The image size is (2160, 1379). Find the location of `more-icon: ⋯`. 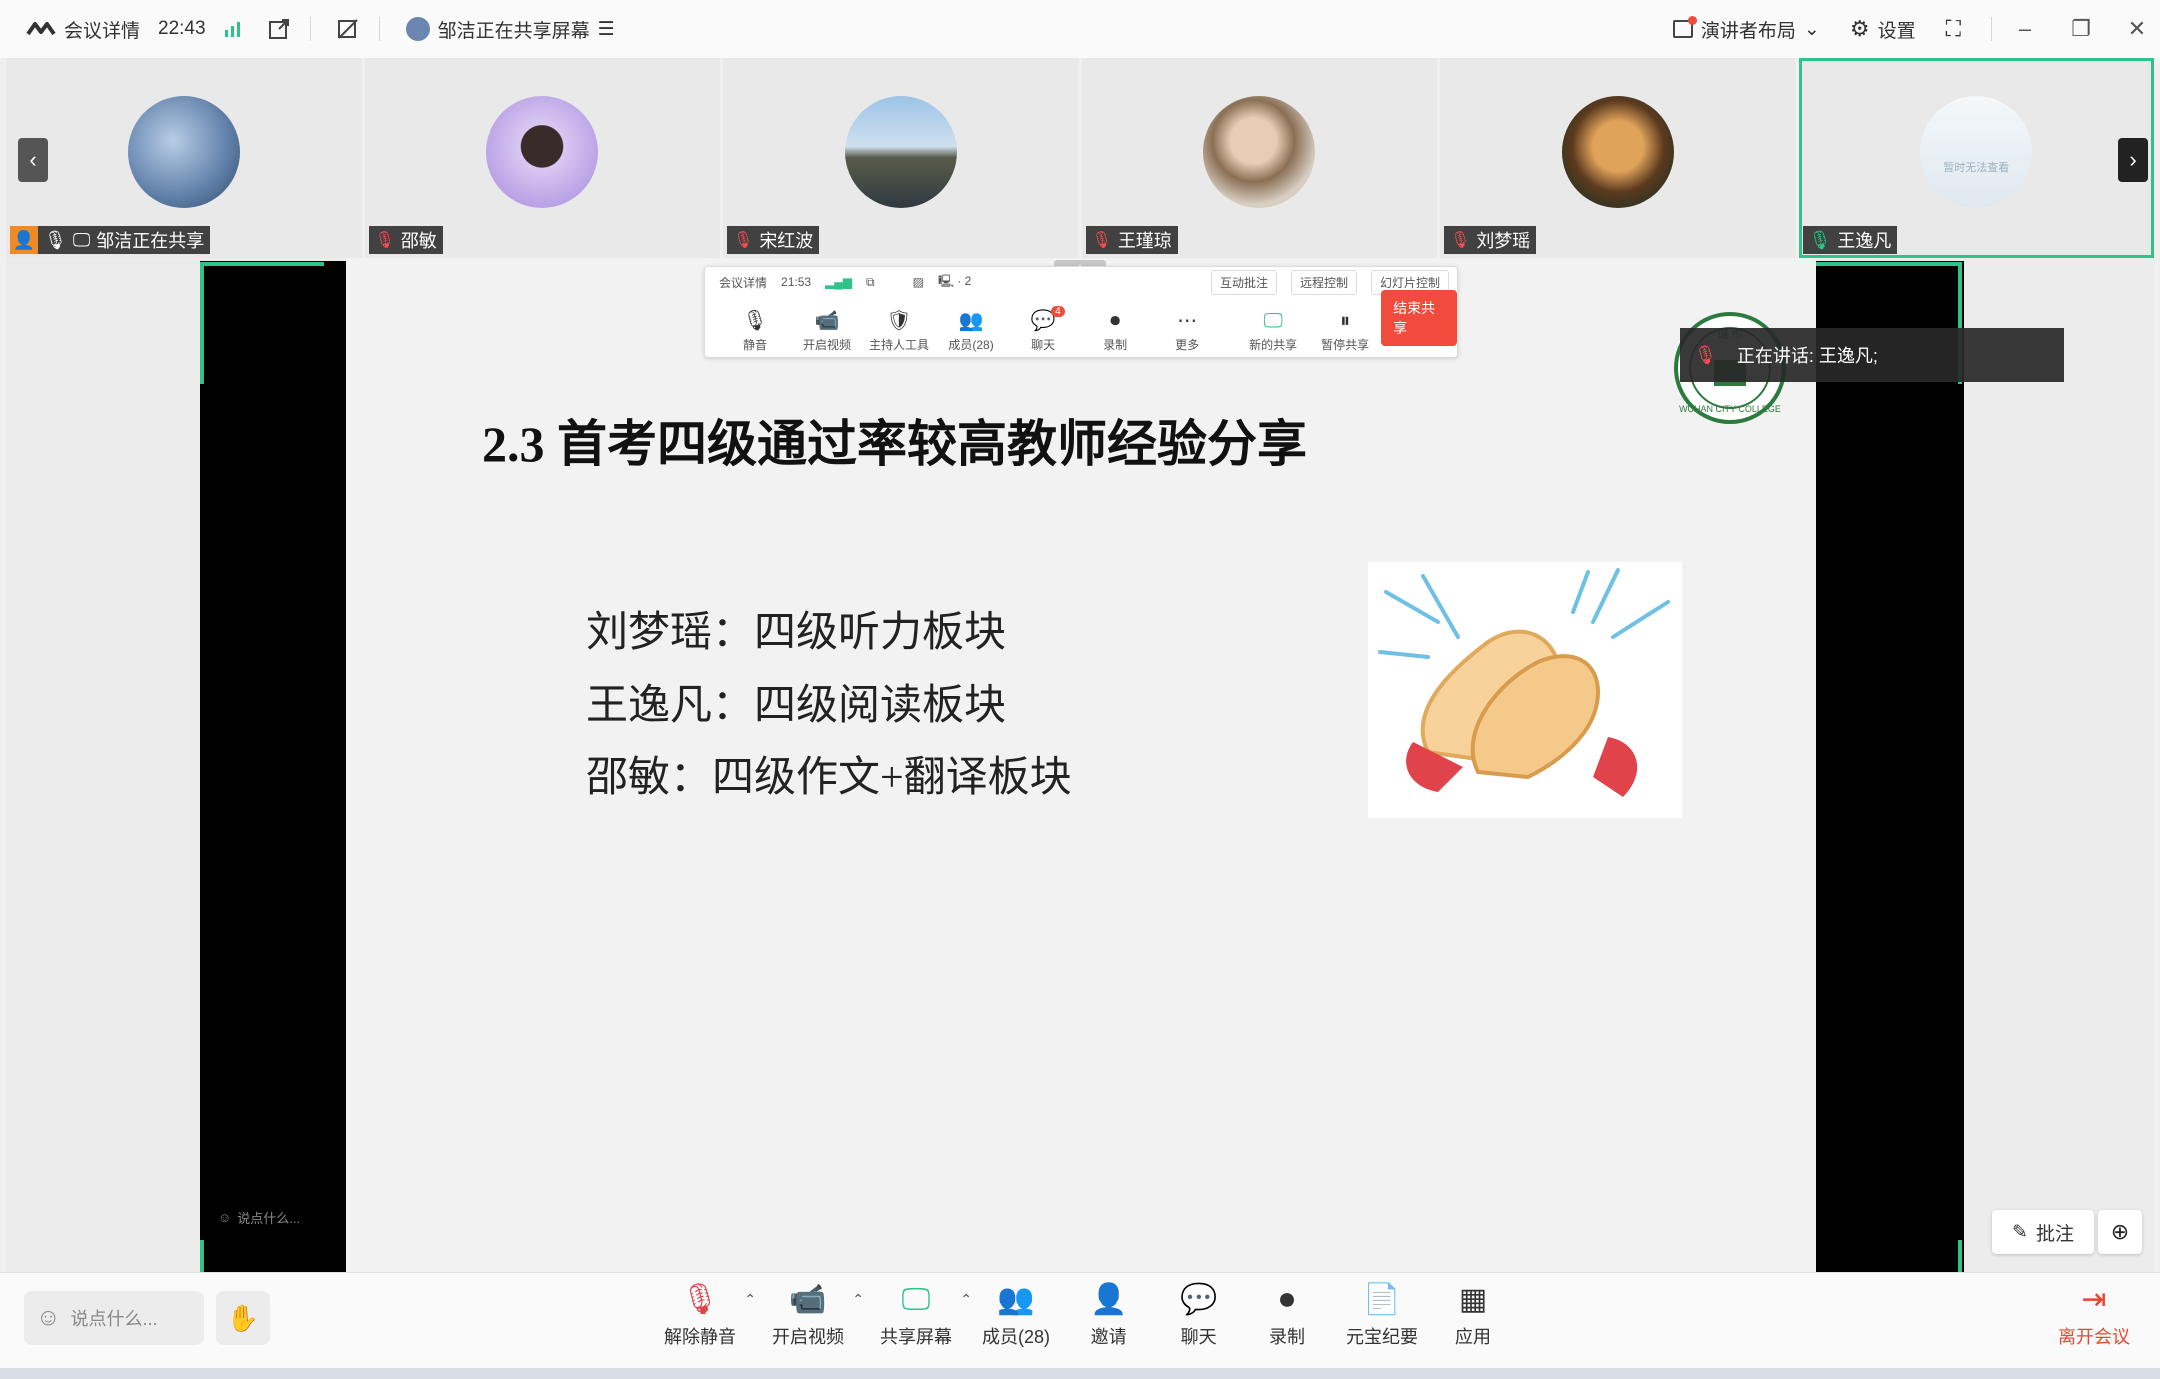

more-icon: ⋯ is located at coordinates (1187, 321).